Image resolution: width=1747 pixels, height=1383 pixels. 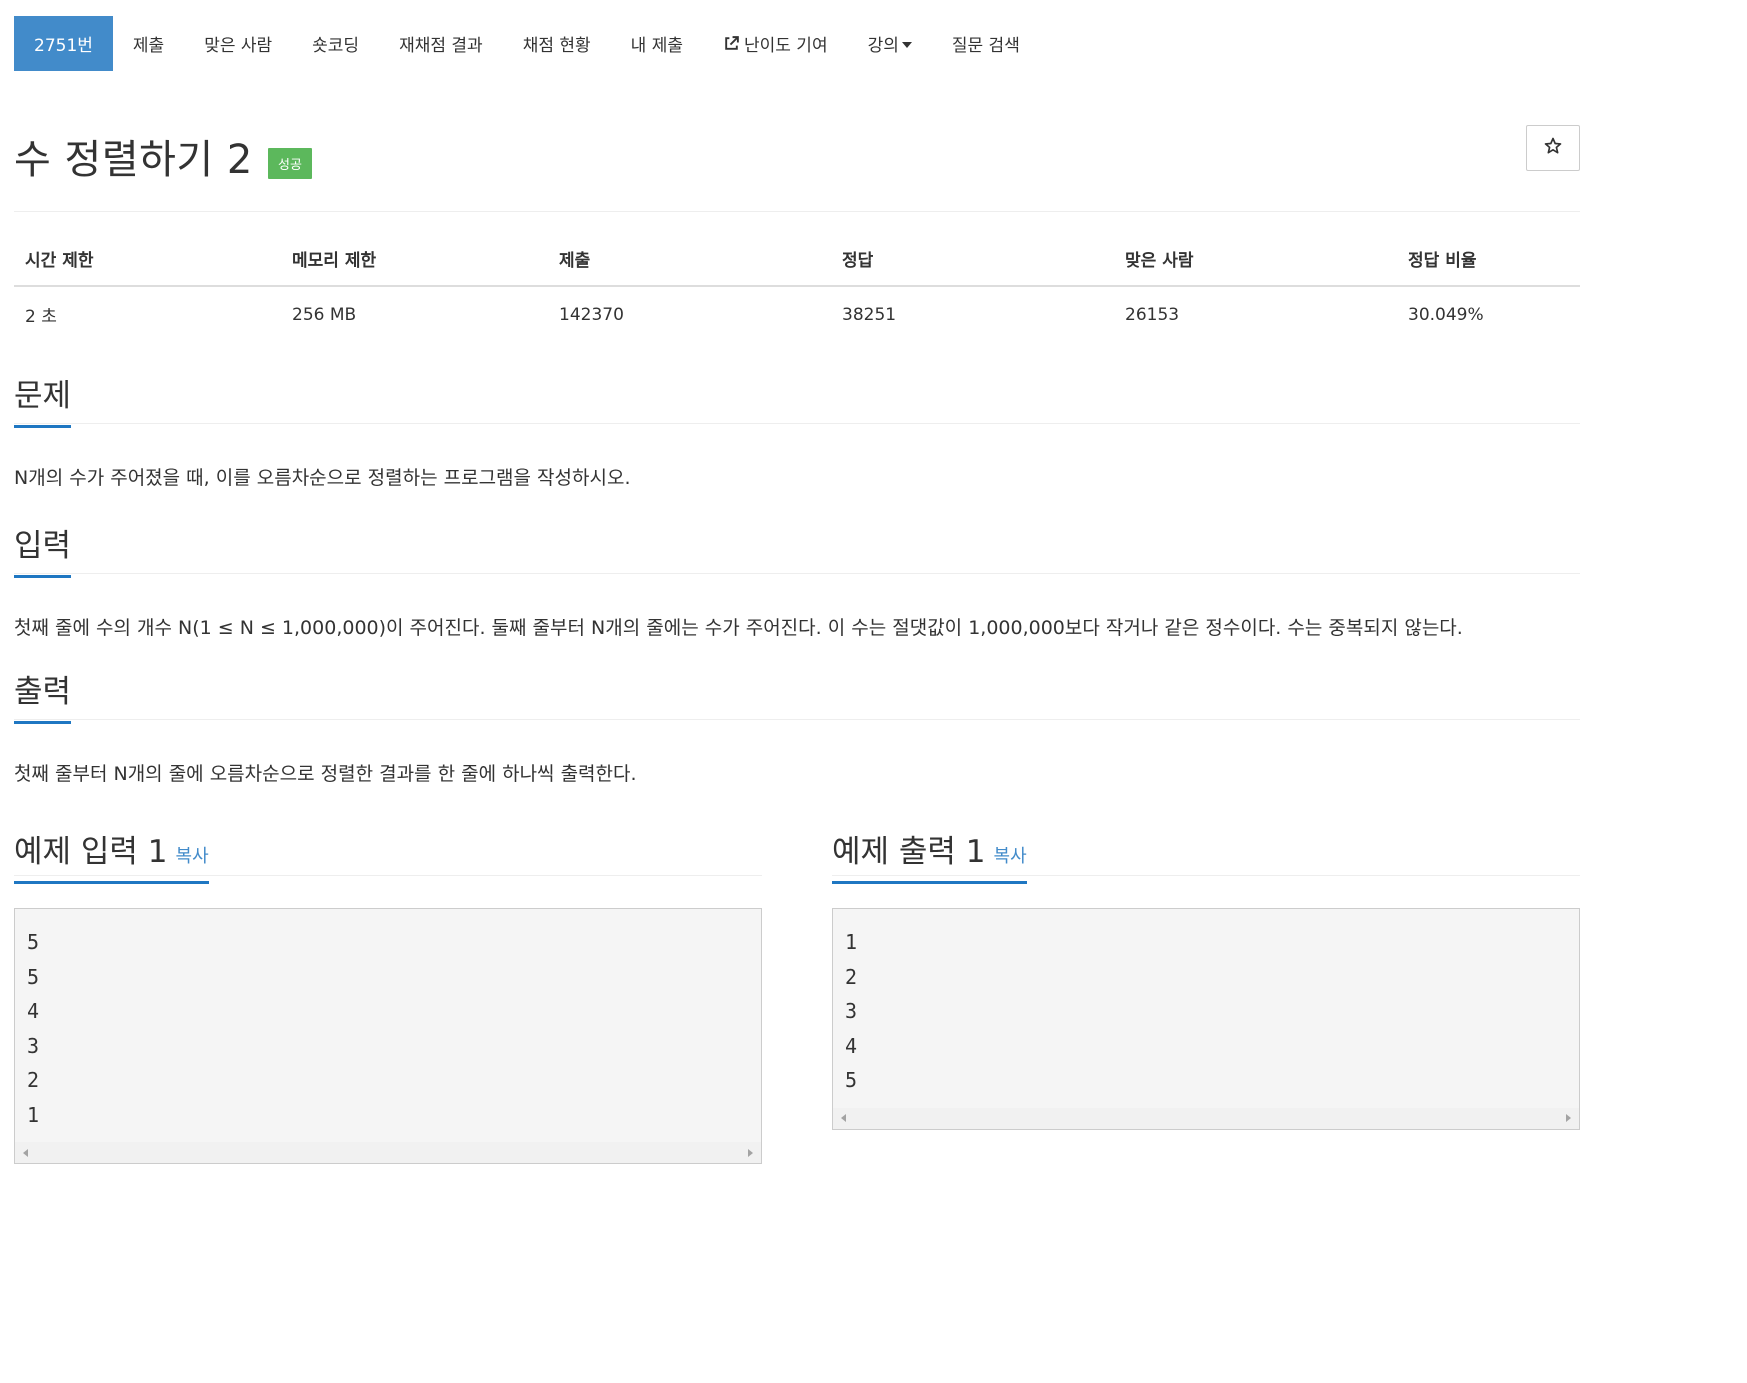 I want to click on section-title: 입력, so click(x=43, y=549).